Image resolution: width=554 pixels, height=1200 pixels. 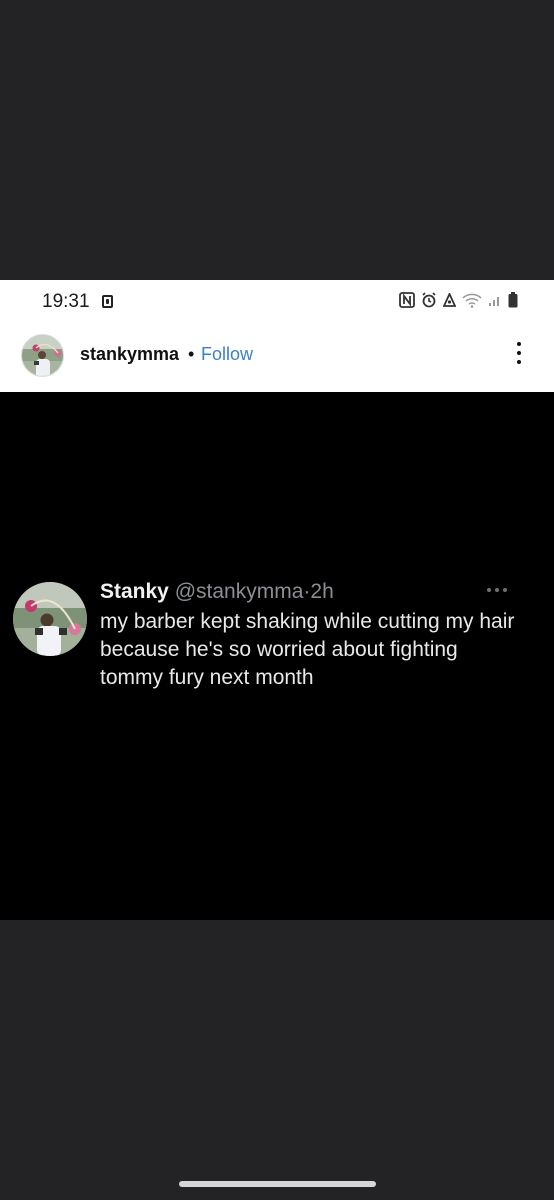 I want to click on post-username: stankymma, so click(x=129, y=354).